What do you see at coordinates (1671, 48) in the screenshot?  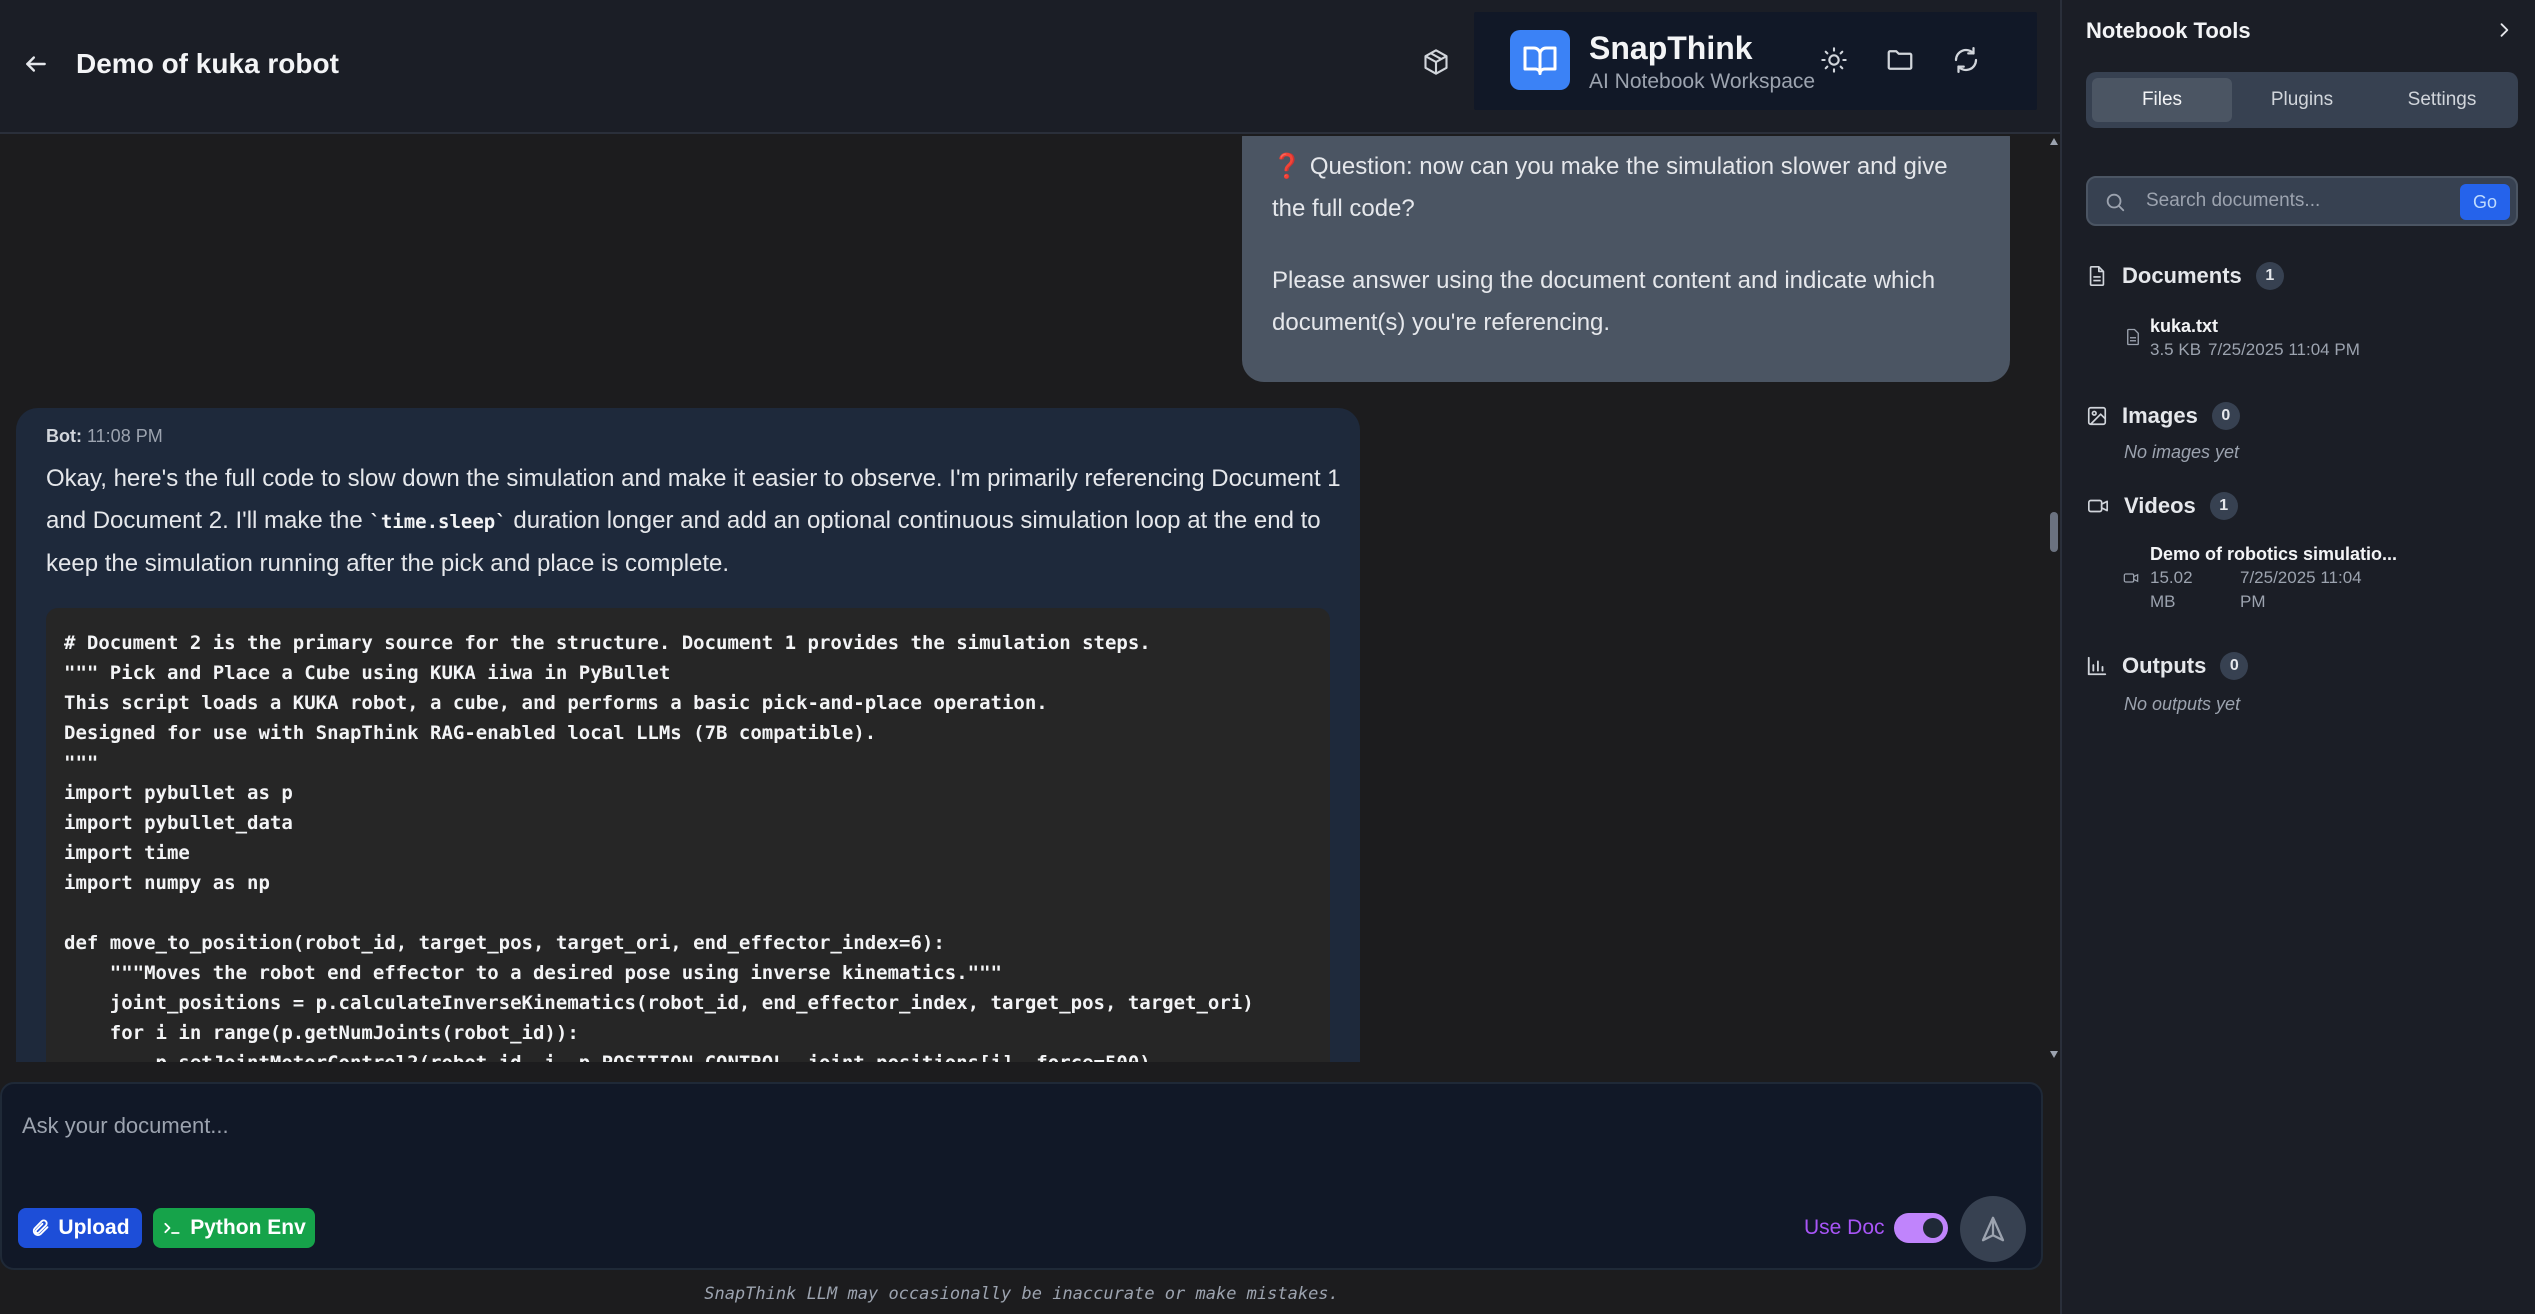 I see `brand-name: SnapThink` at bounding box center [1671, 48].